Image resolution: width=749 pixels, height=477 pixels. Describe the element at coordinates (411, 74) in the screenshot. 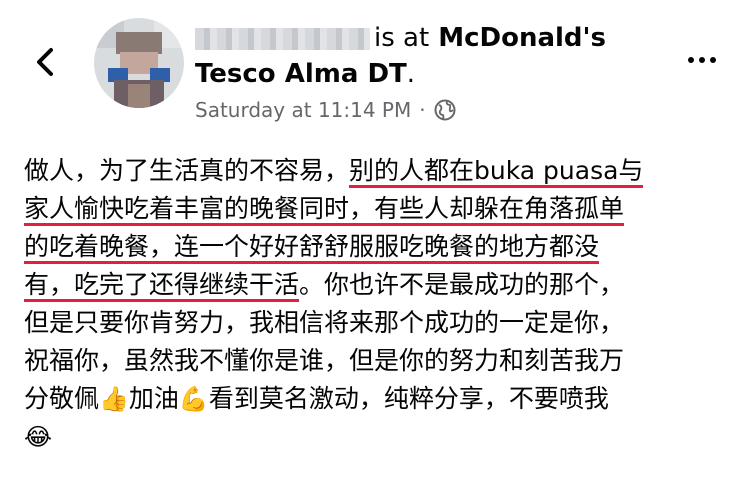

I see `title-period: .` at that location.